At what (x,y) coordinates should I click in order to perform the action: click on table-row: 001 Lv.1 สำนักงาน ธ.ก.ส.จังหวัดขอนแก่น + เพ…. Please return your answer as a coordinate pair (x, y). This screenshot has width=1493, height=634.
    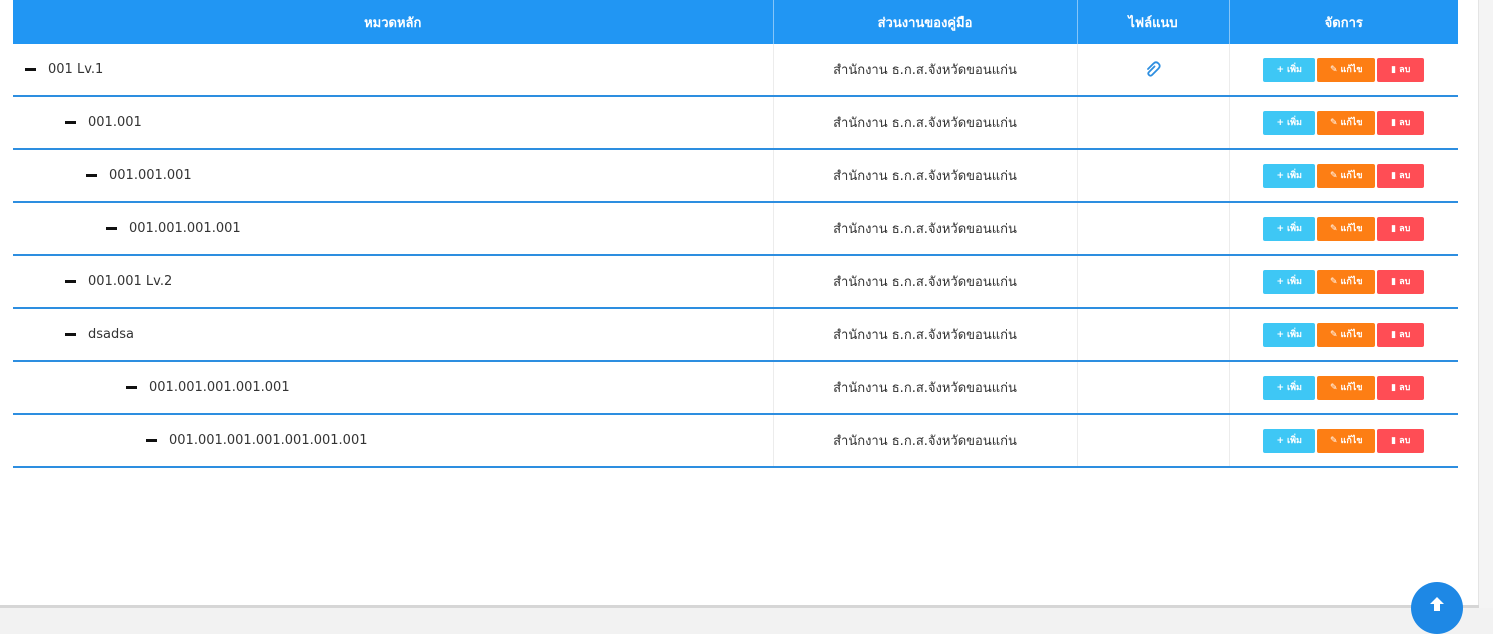
    Looking at the image, I should click on (735, 70).